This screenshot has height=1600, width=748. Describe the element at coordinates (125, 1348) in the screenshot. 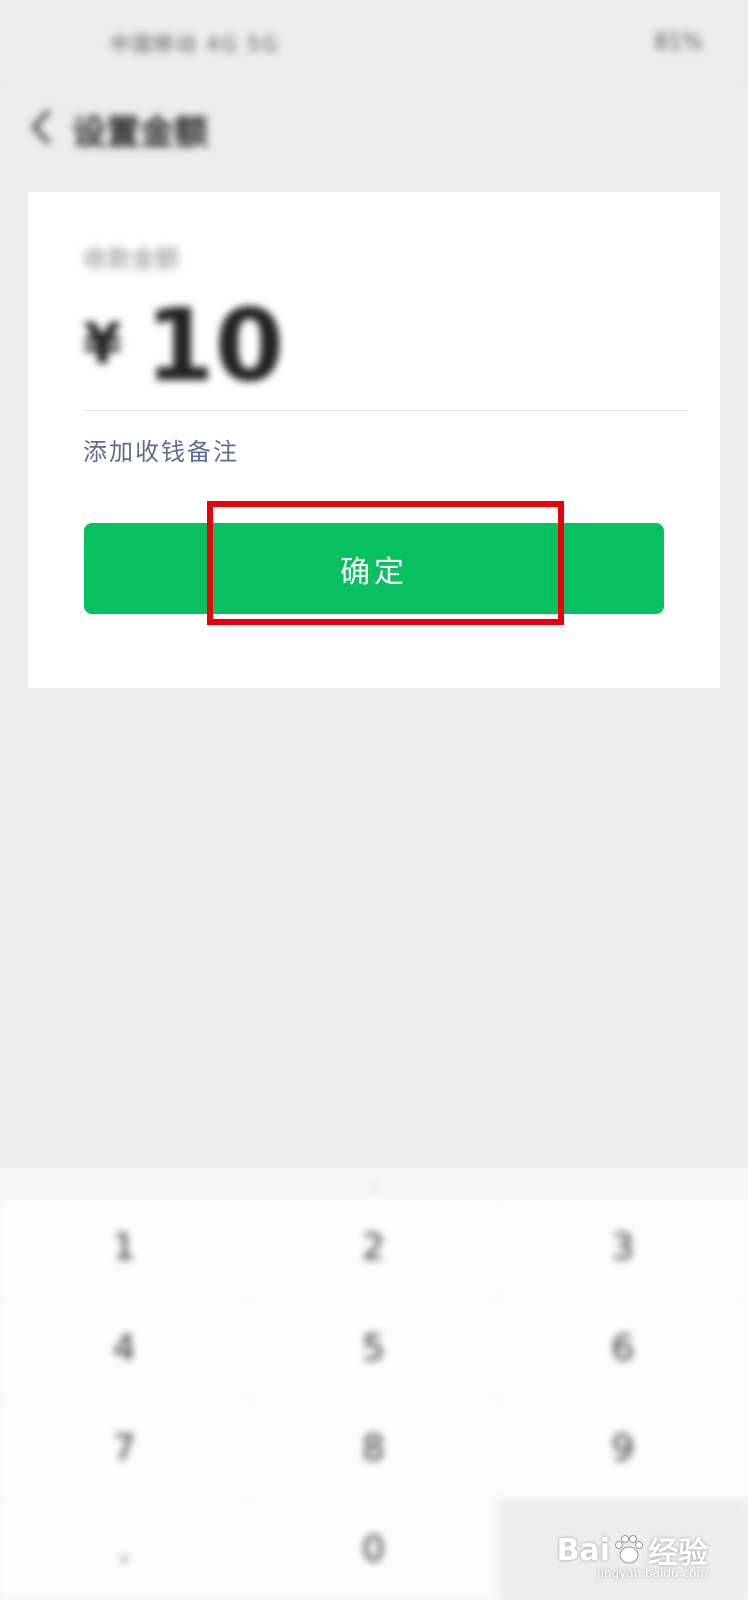

I see `keypad-key: 4` at that location.